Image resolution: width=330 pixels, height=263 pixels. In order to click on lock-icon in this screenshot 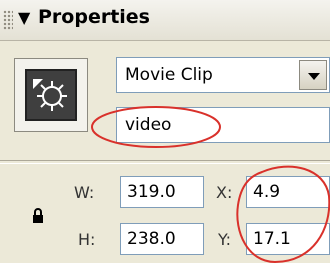, I will do `click(38, 216)`.